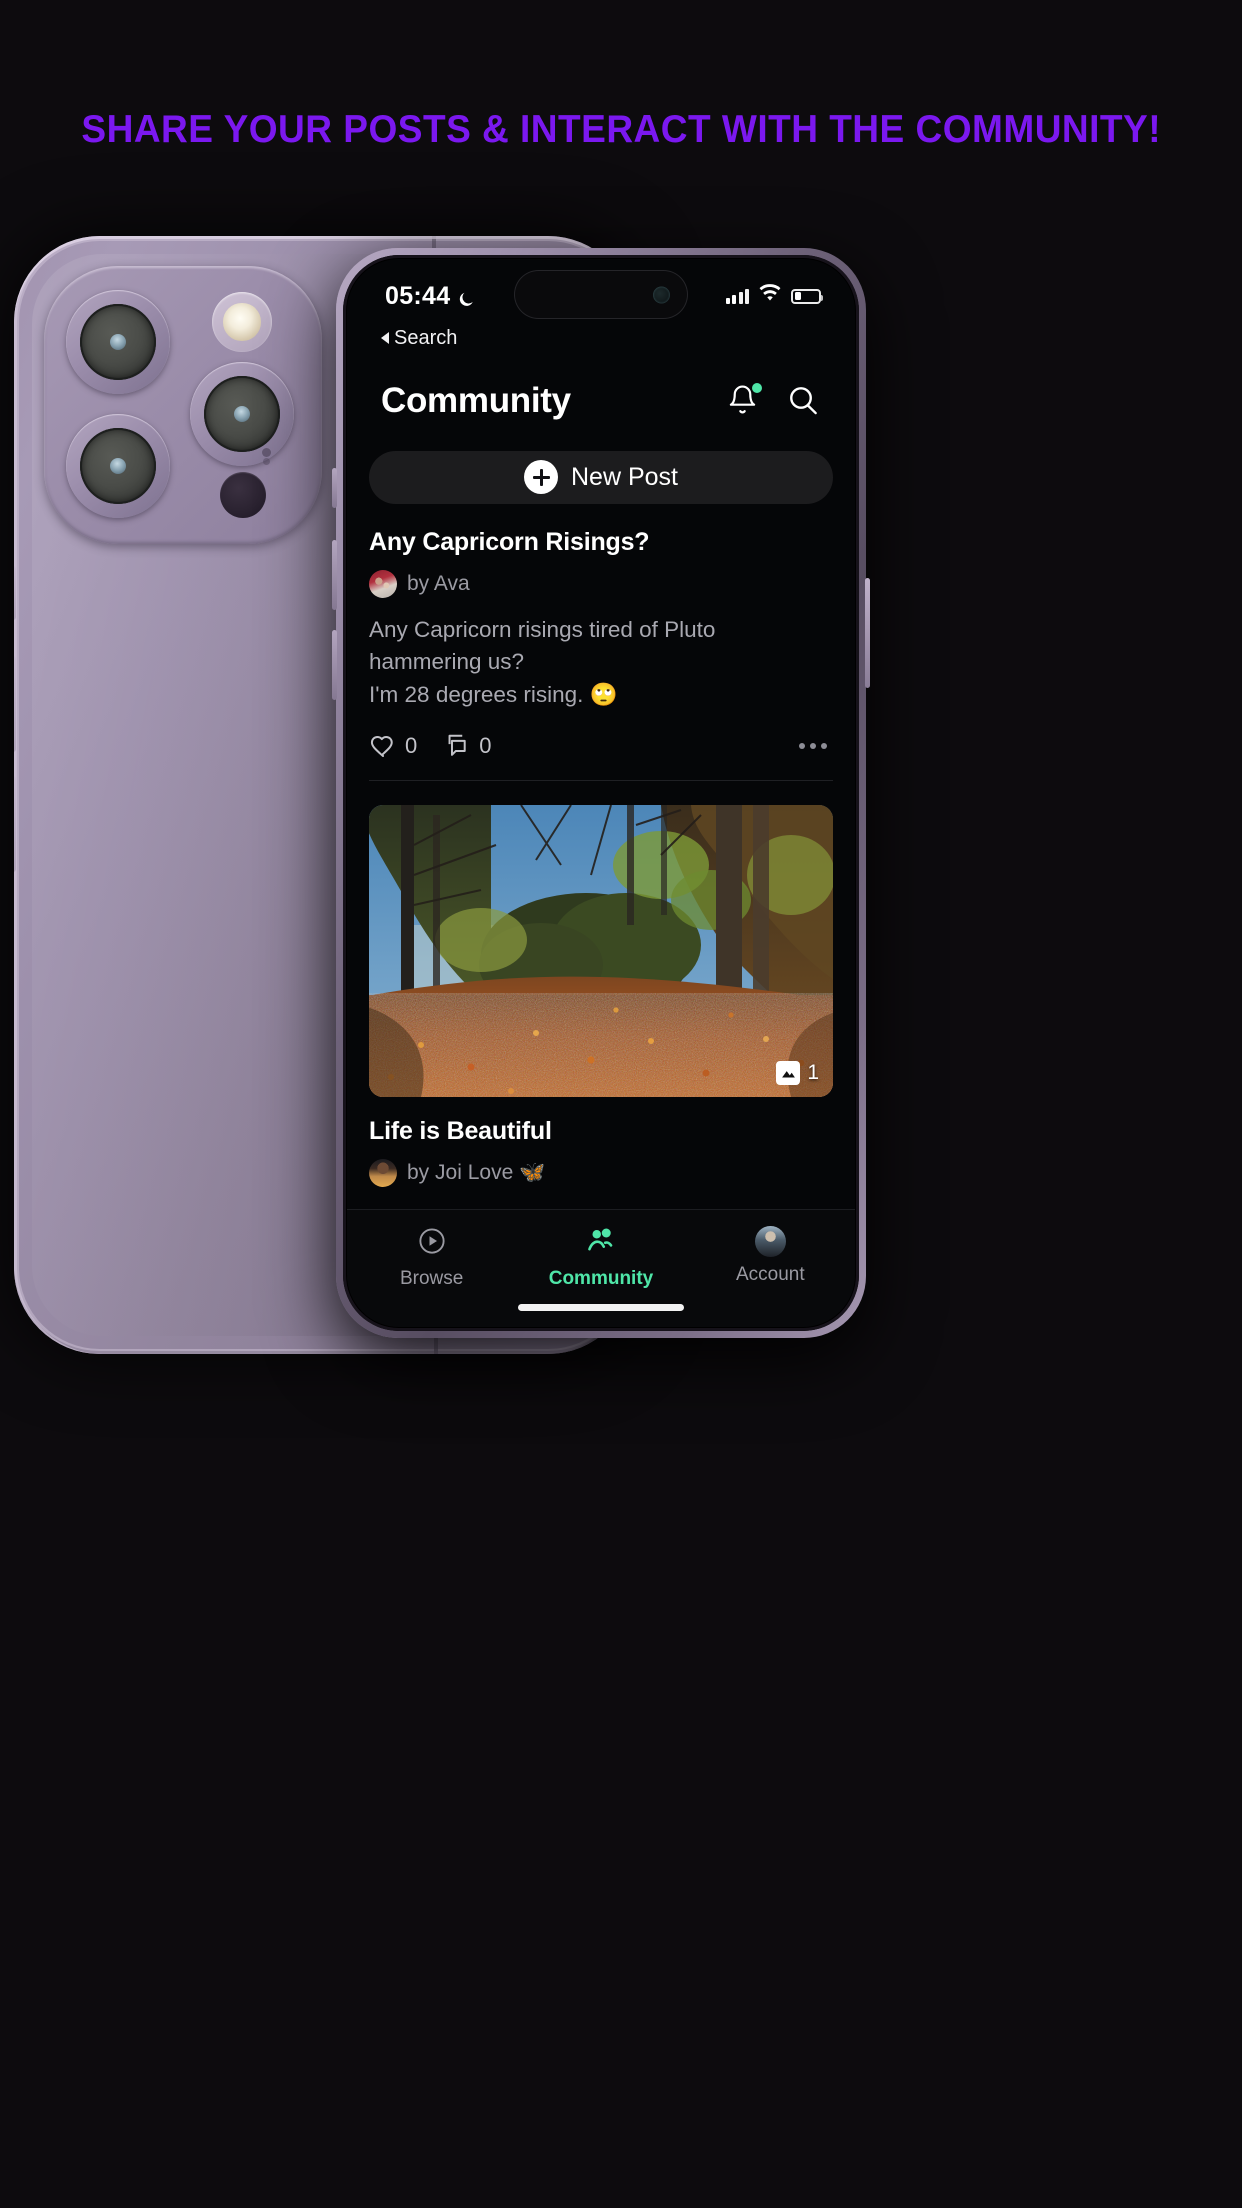 The width and height of the screenshot is (1242, 2208). I want to click on post-author-label: by Joi Love 🦋, so click(476, 1172).